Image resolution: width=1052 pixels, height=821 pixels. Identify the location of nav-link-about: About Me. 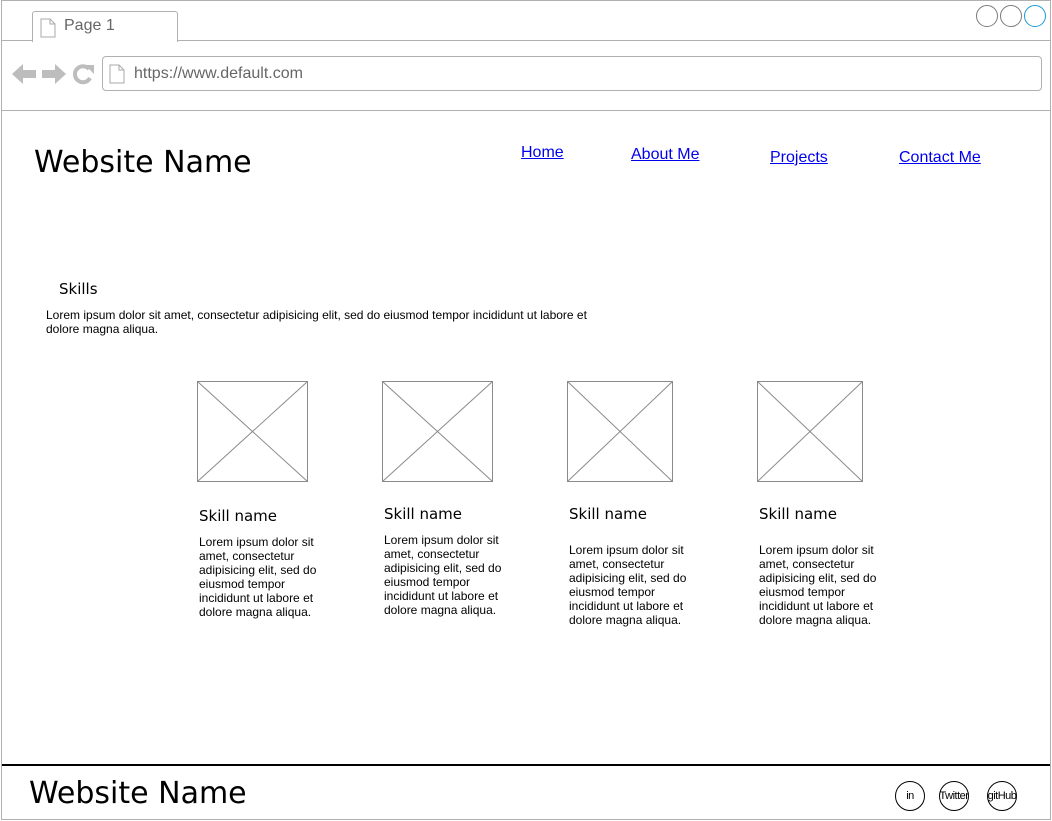
(665, 155).